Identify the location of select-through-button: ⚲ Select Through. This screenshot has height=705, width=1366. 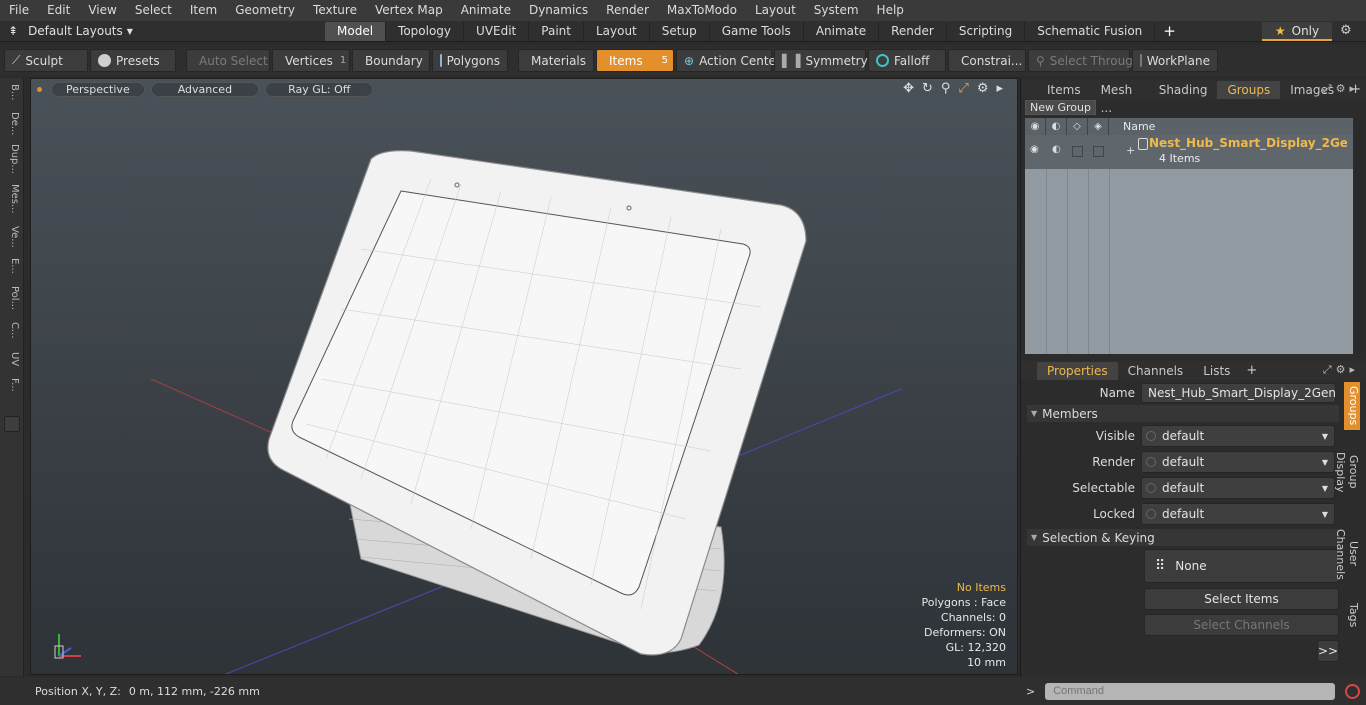
(1084, 60).